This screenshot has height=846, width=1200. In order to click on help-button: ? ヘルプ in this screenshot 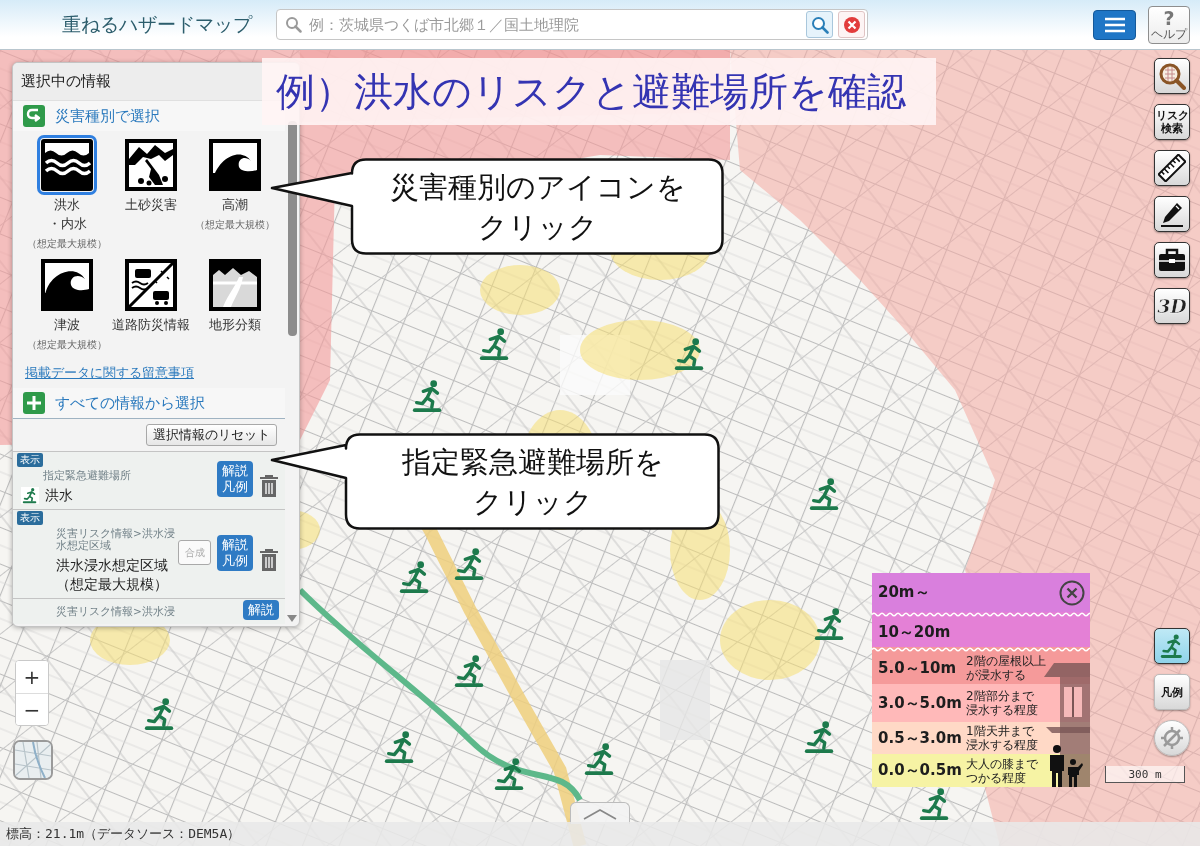, I will do `click(1169, 24)`.